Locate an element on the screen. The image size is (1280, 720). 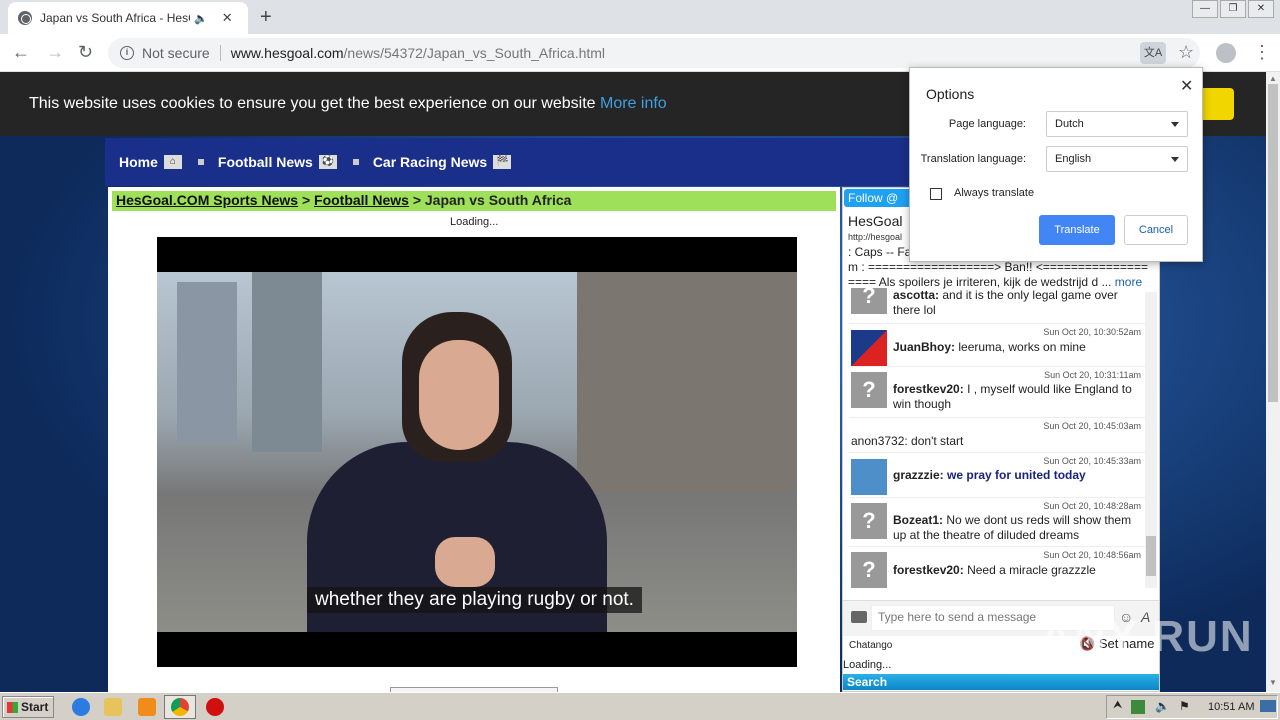
profile-avatar-icon is located at coordinates (1226, 53).